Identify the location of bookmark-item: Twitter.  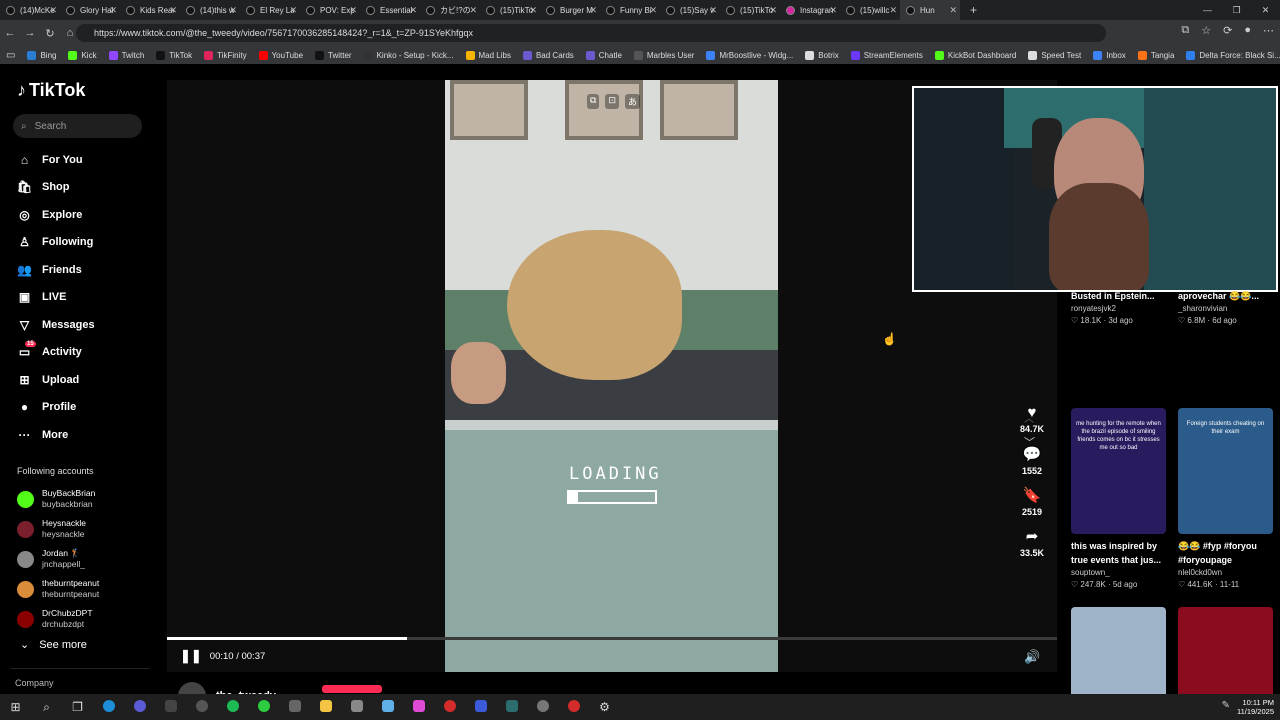
(333, 55).